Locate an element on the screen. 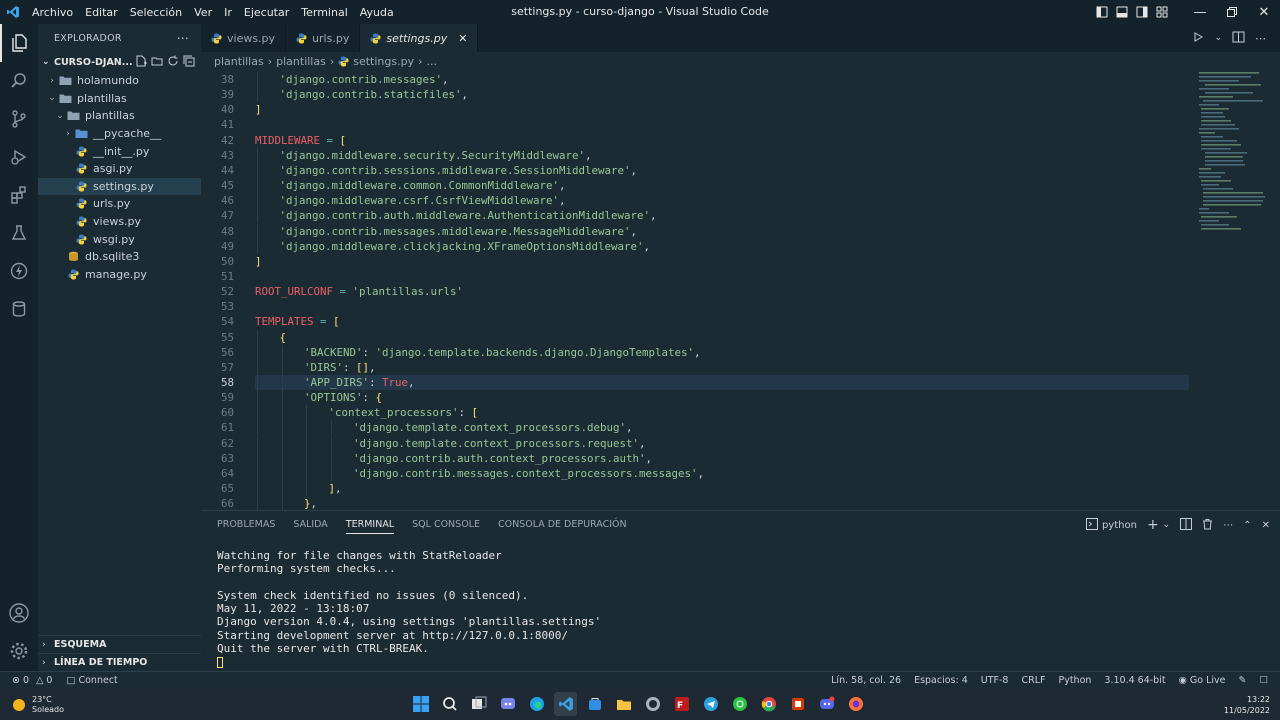  teams-chat-icon is located at coordinates (507, 704).